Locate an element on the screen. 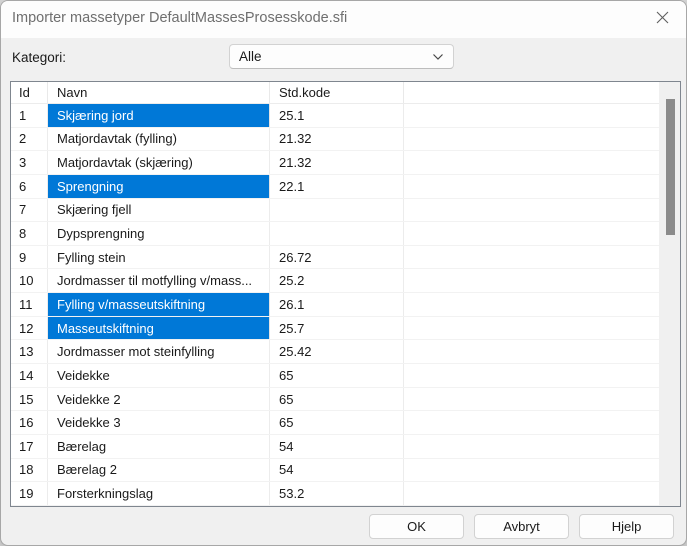 This screenshot has height=546, width=687. cell-name: Skjæring fjell is located at coordinates (159, 210).